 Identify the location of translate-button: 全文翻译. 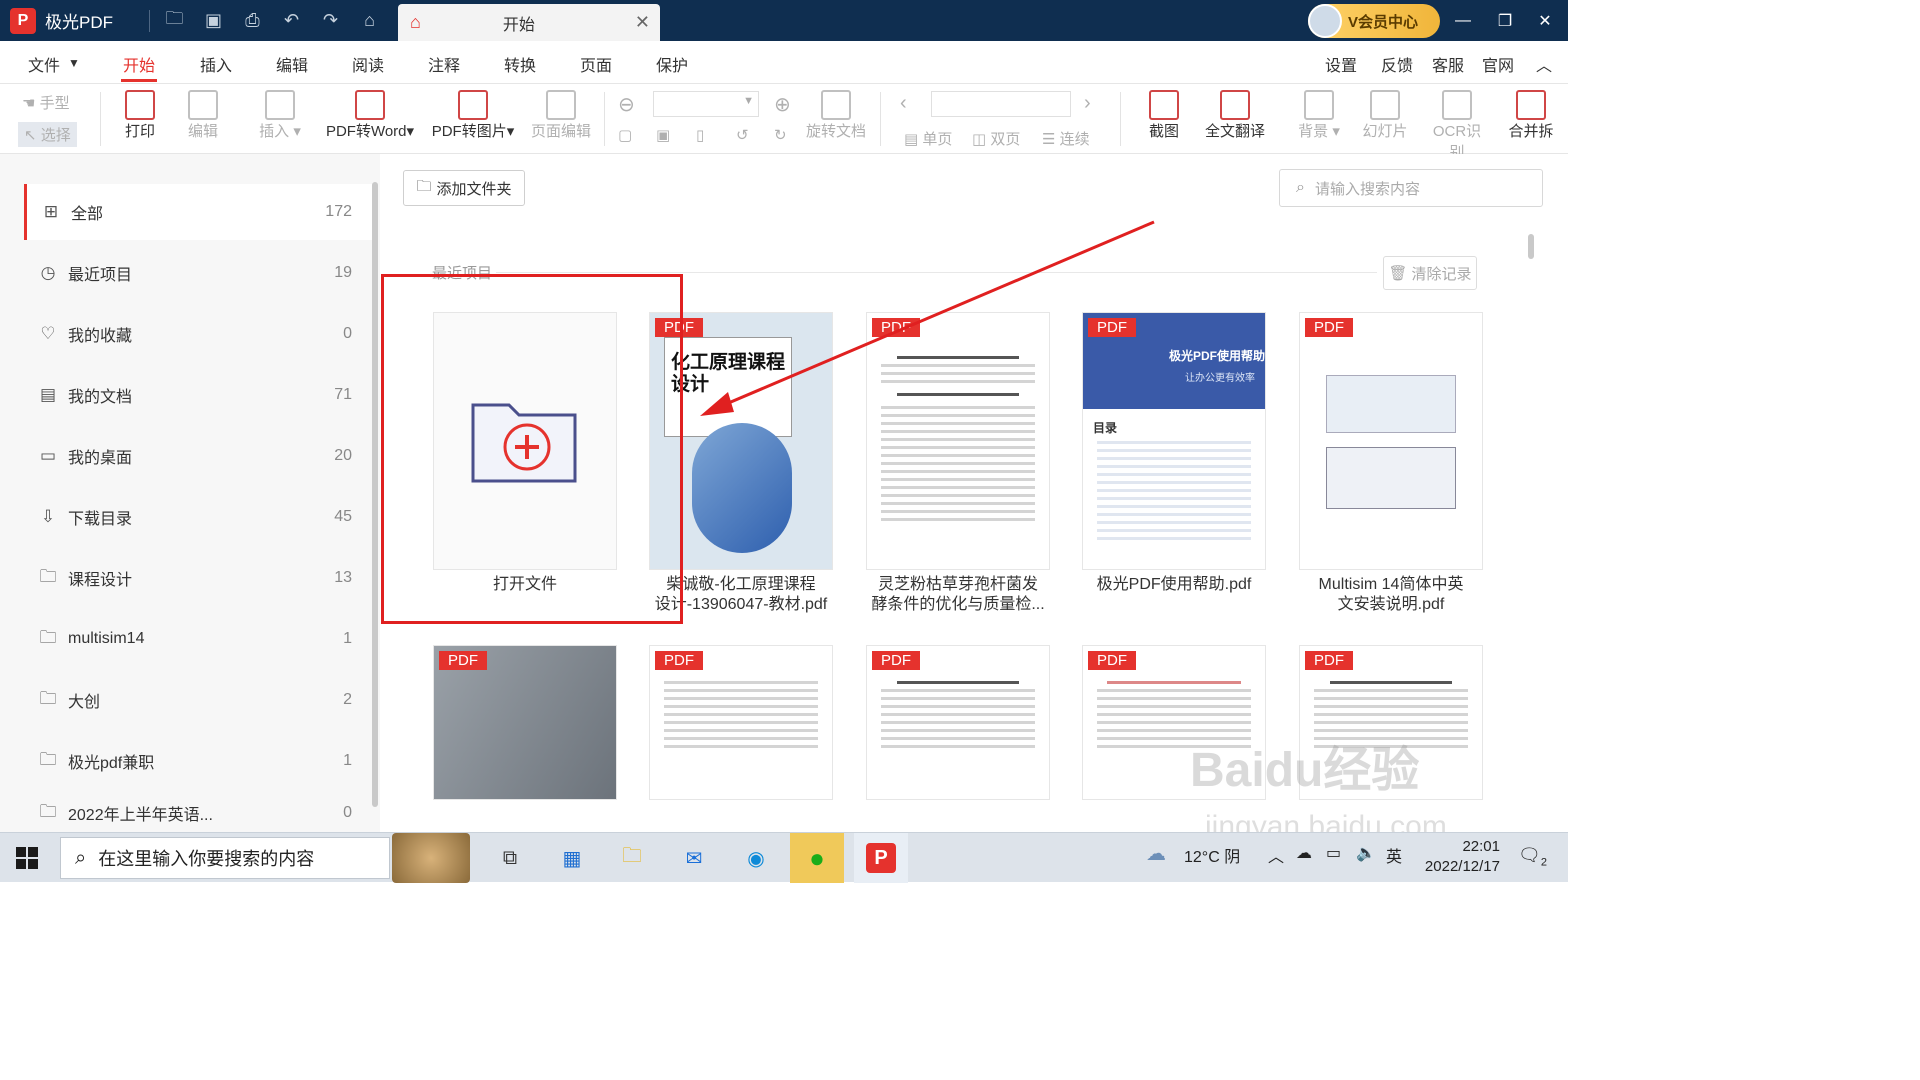
(1235, 115).